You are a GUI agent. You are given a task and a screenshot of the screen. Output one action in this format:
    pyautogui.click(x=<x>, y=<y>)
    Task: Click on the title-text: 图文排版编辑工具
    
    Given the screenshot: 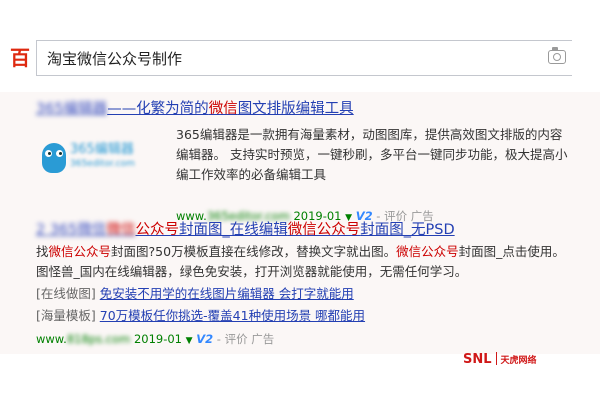 What is the action you would take?
    pyautogui.click(x=295, y=109)
    